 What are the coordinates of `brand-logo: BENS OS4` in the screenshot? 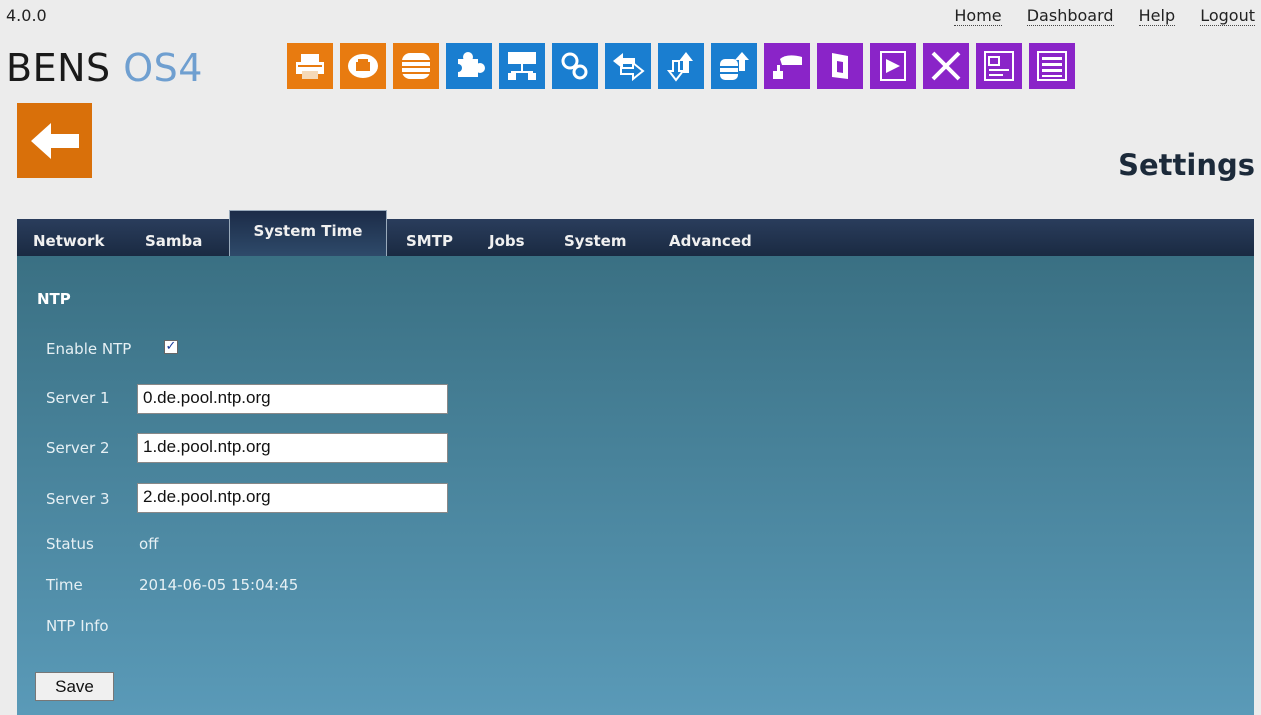 It's located at (104, 68).